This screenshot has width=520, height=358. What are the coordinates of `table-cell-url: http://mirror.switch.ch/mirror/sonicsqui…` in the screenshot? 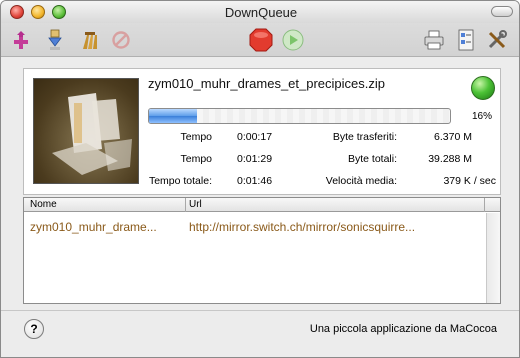 It's located at (336, 227).